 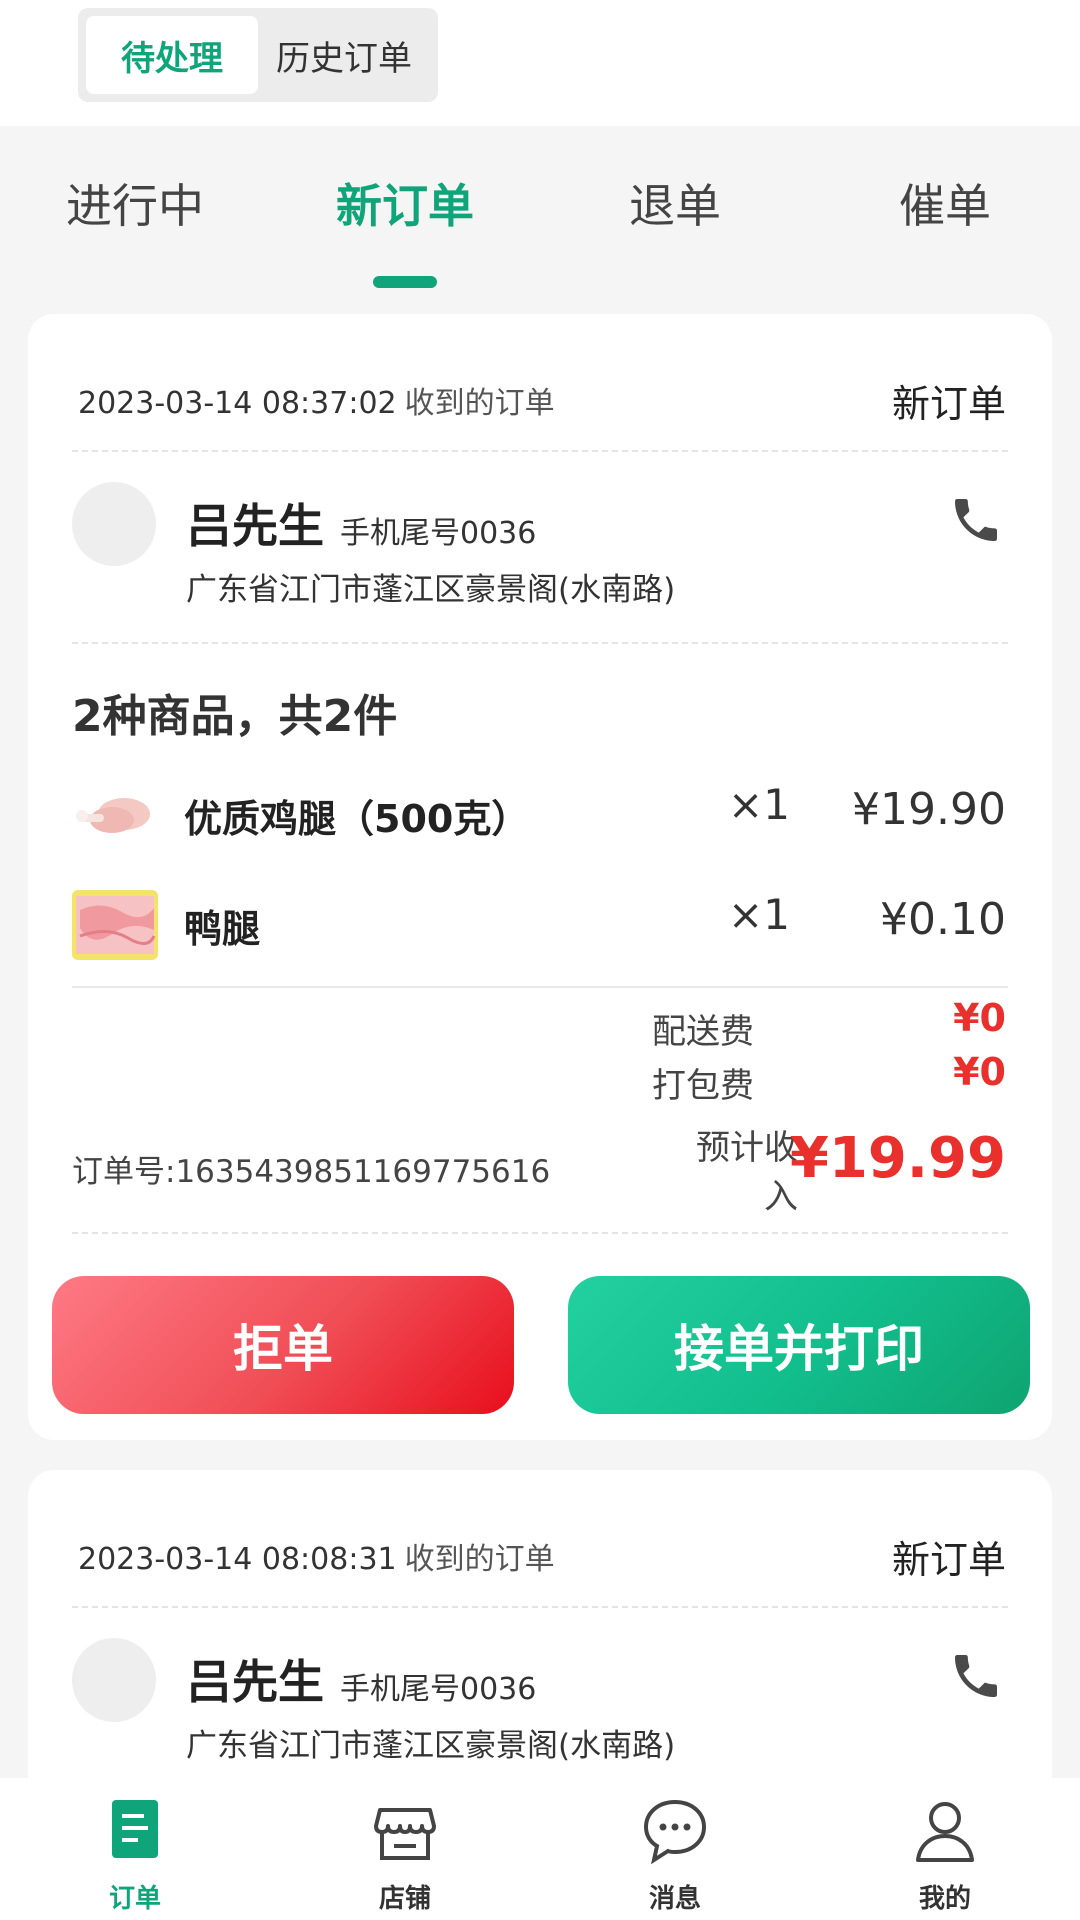 I want to click on income-label-line1: 预计收, so click(x=747, y=1148).